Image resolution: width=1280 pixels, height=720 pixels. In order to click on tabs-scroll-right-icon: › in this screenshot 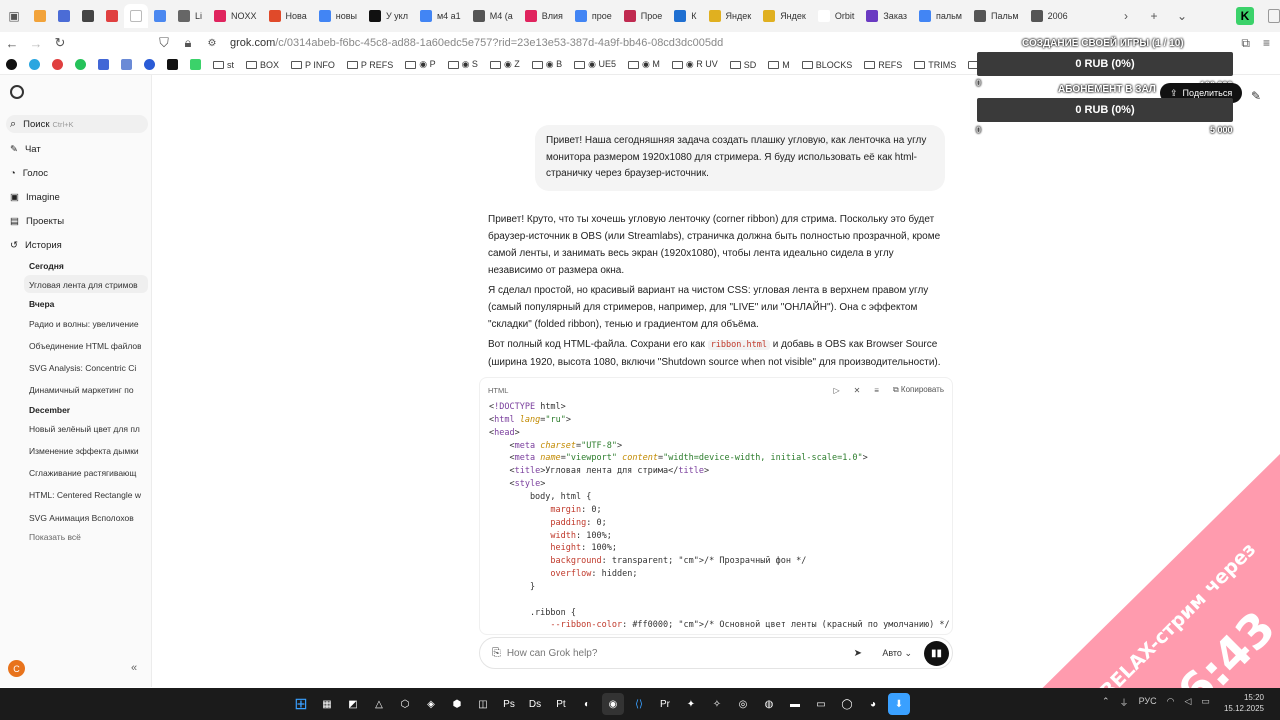, I will do `click(1126, 16)`.